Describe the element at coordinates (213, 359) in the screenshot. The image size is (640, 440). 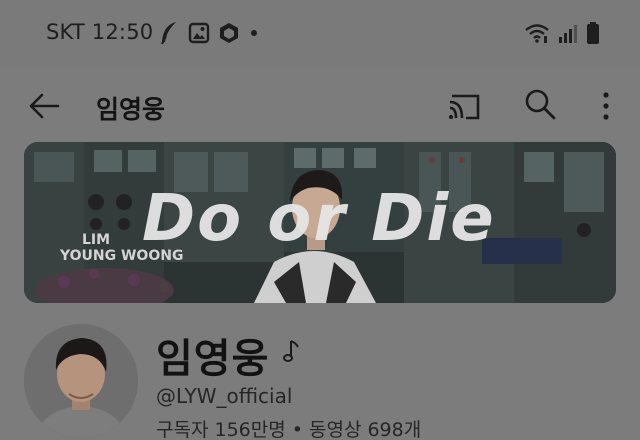
I see `channel-name: 임영웅` at that location.